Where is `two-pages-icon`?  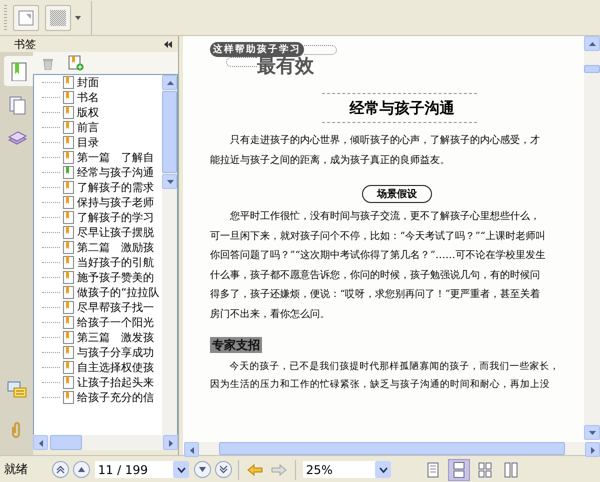 two-pages-icon is located at coordinates (511, 470).